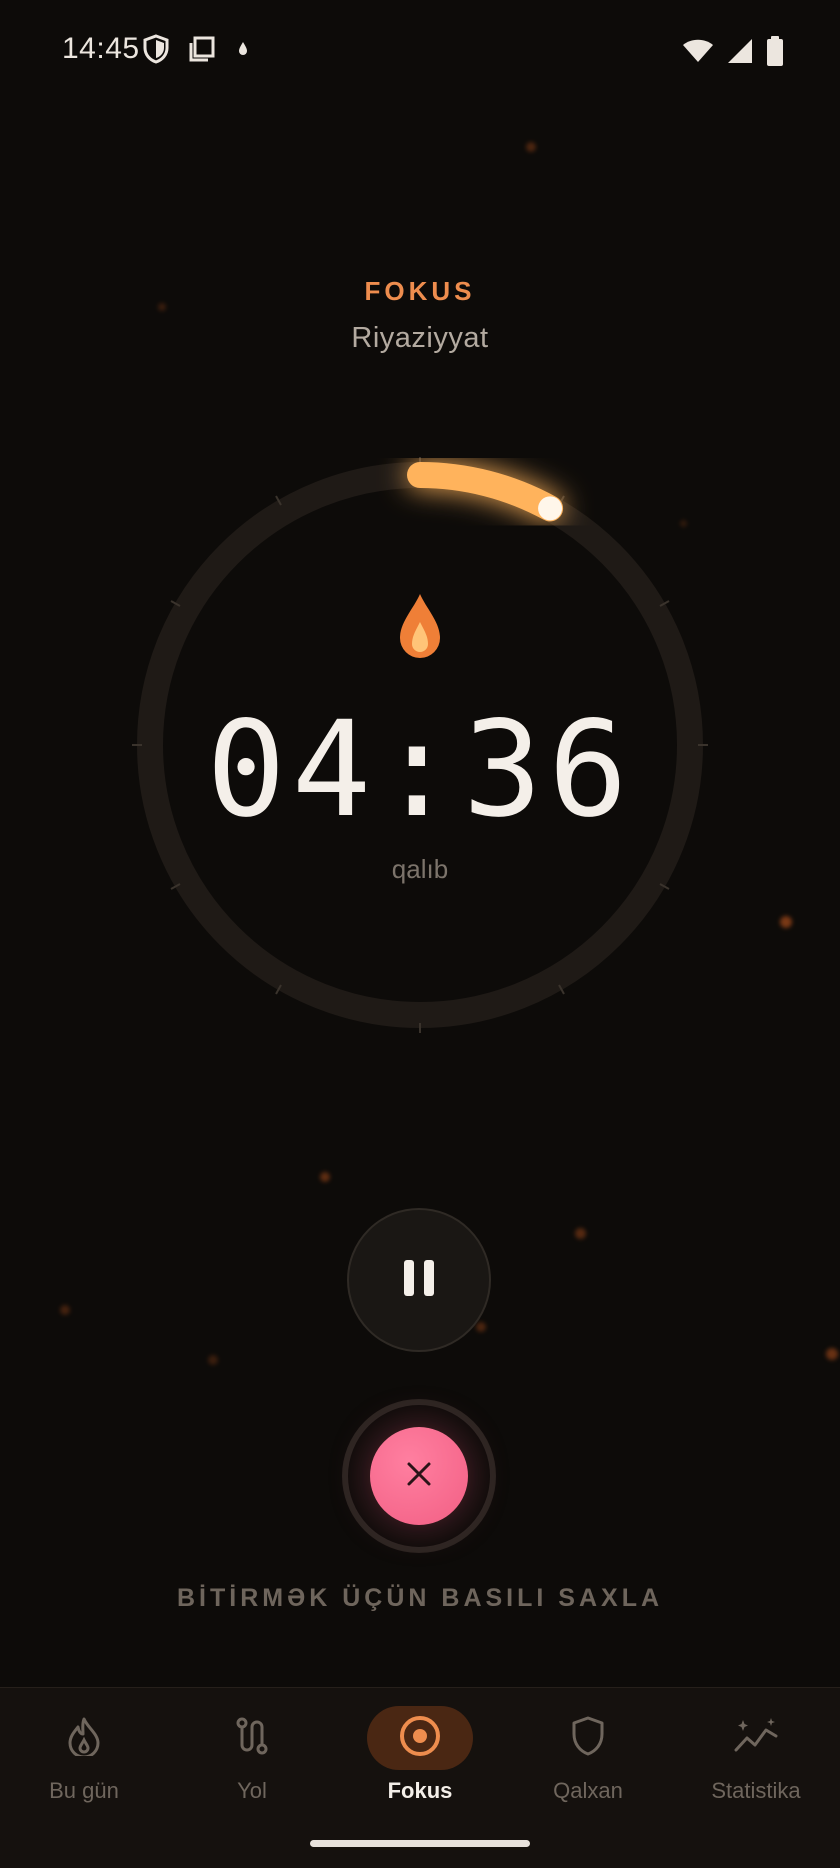 Image resolution: width=840 pixels, height=1868 pixels. Describe the element at coordinates (243, 51) in the screenshot. I see `drop-icon` at that location.